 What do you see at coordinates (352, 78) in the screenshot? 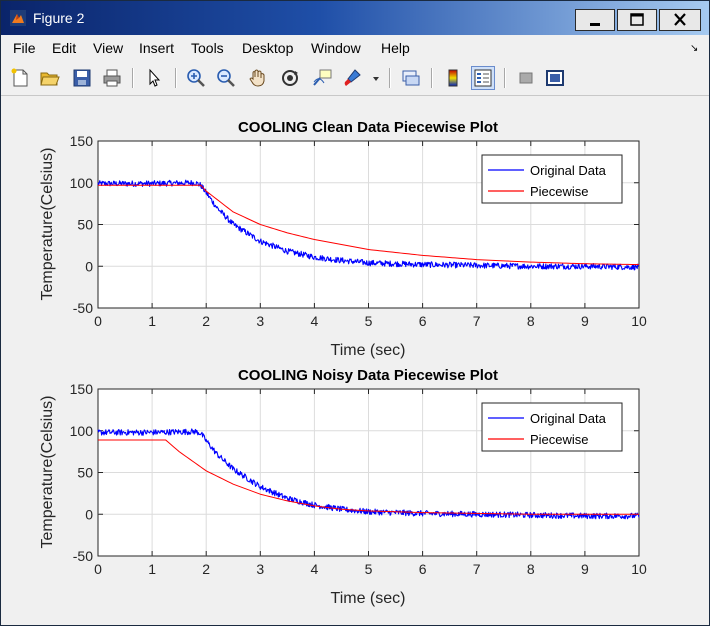
I see `brush-icon` at bounding box center [352, 78].